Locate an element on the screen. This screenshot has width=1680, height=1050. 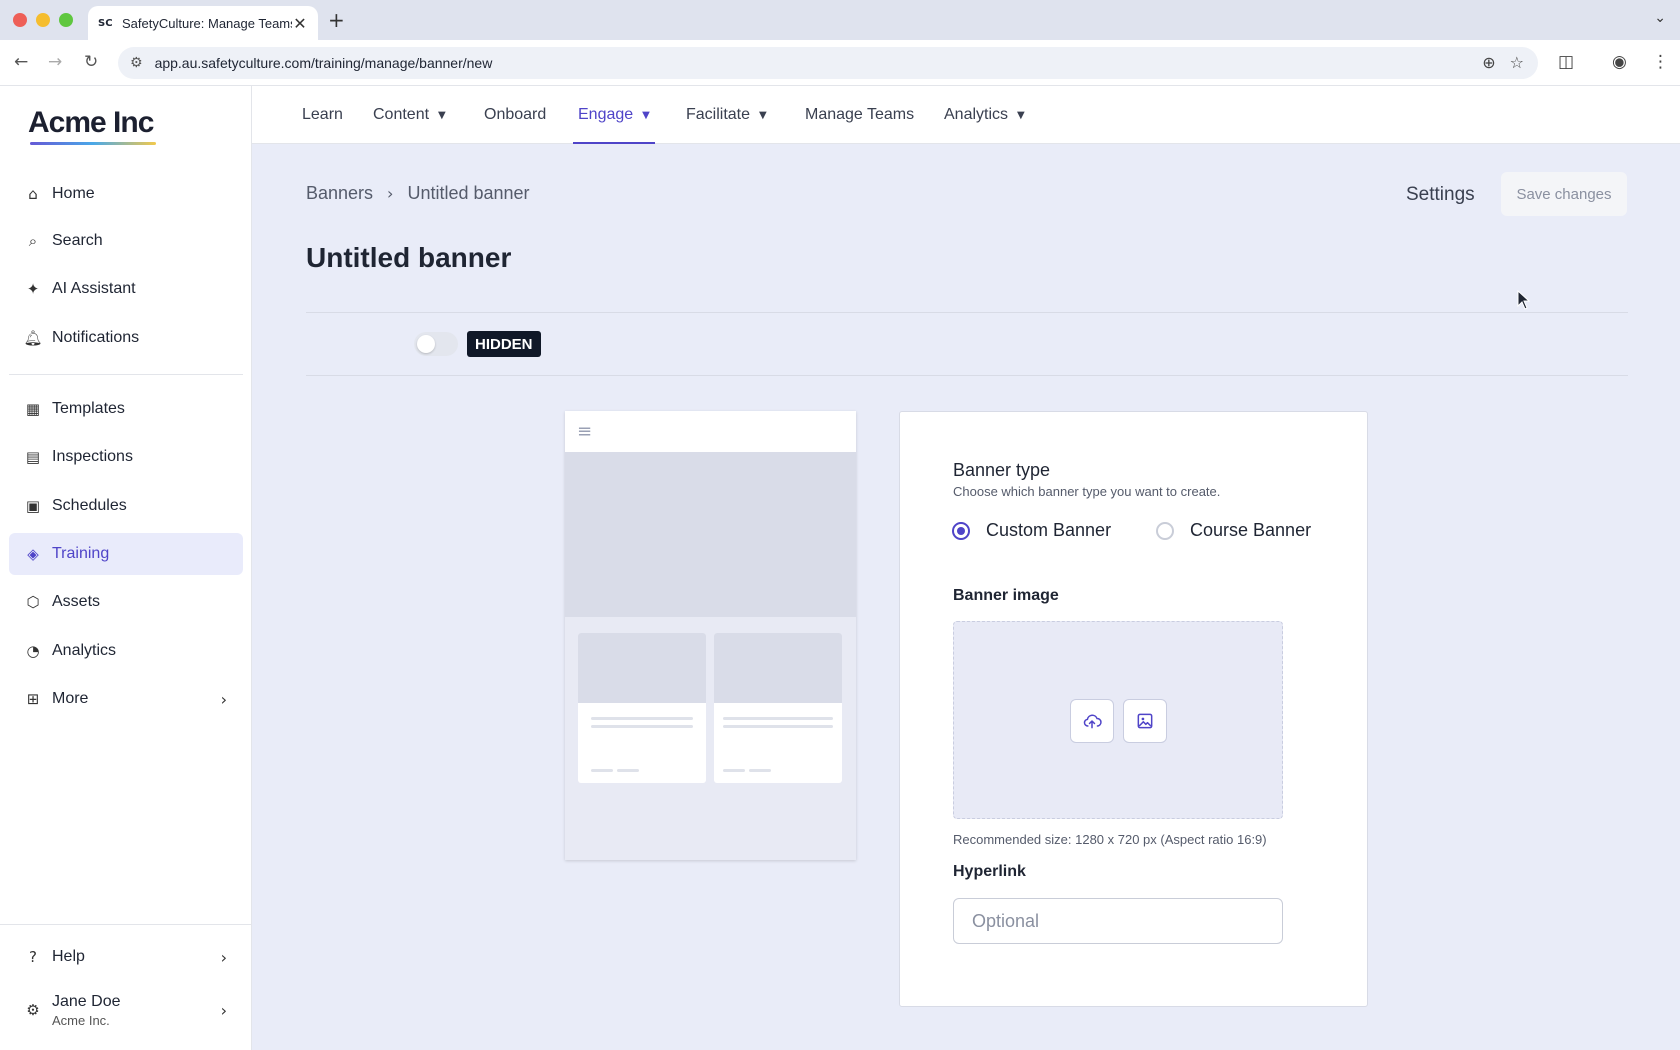
sidebar-item-label: Home is located at coordinates (73, 193).